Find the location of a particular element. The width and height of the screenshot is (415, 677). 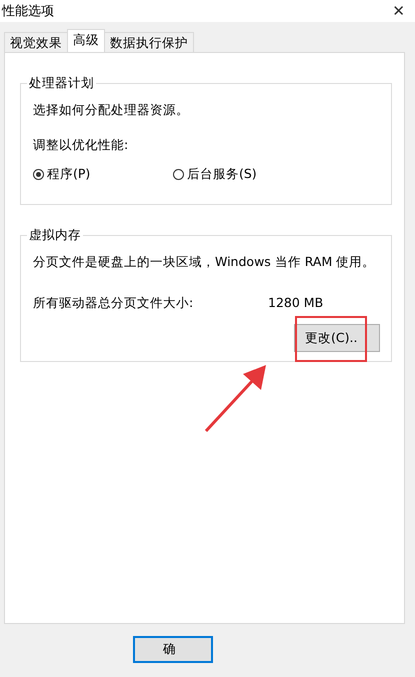

prompt: 调整以优化性能: is located at coordinates (81, 145).